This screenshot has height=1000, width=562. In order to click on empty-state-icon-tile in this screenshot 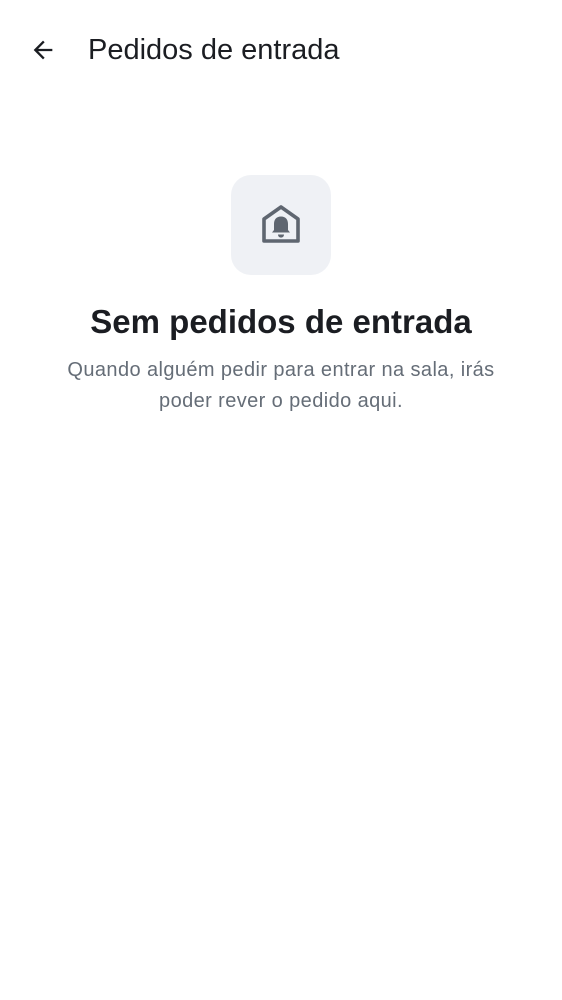, I will do `click(281, 225)`.